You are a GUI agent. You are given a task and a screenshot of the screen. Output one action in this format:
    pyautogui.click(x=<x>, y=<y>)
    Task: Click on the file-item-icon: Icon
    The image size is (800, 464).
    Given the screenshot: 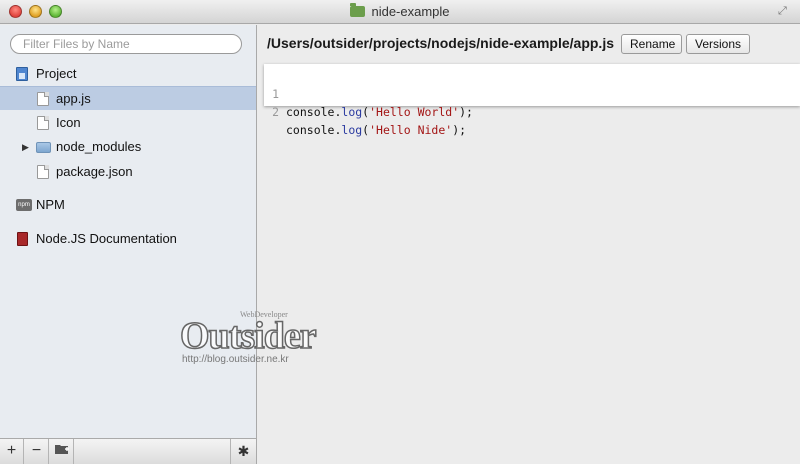 What is the action you would take?
    pyautogui.click(x=128, y=123)
    